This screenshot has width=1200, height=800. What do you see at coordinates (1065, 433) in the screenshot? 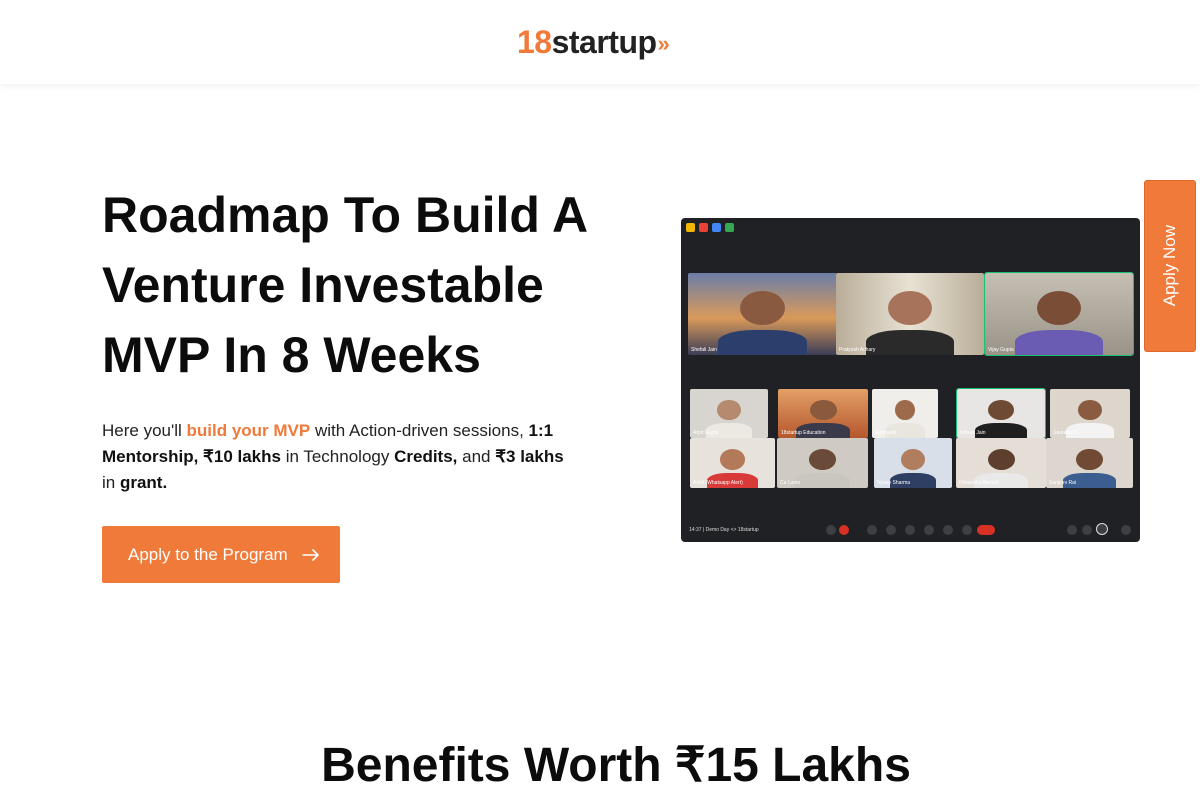
I see `participant-name: Saurabh D` at bounding box center [1065, 433].